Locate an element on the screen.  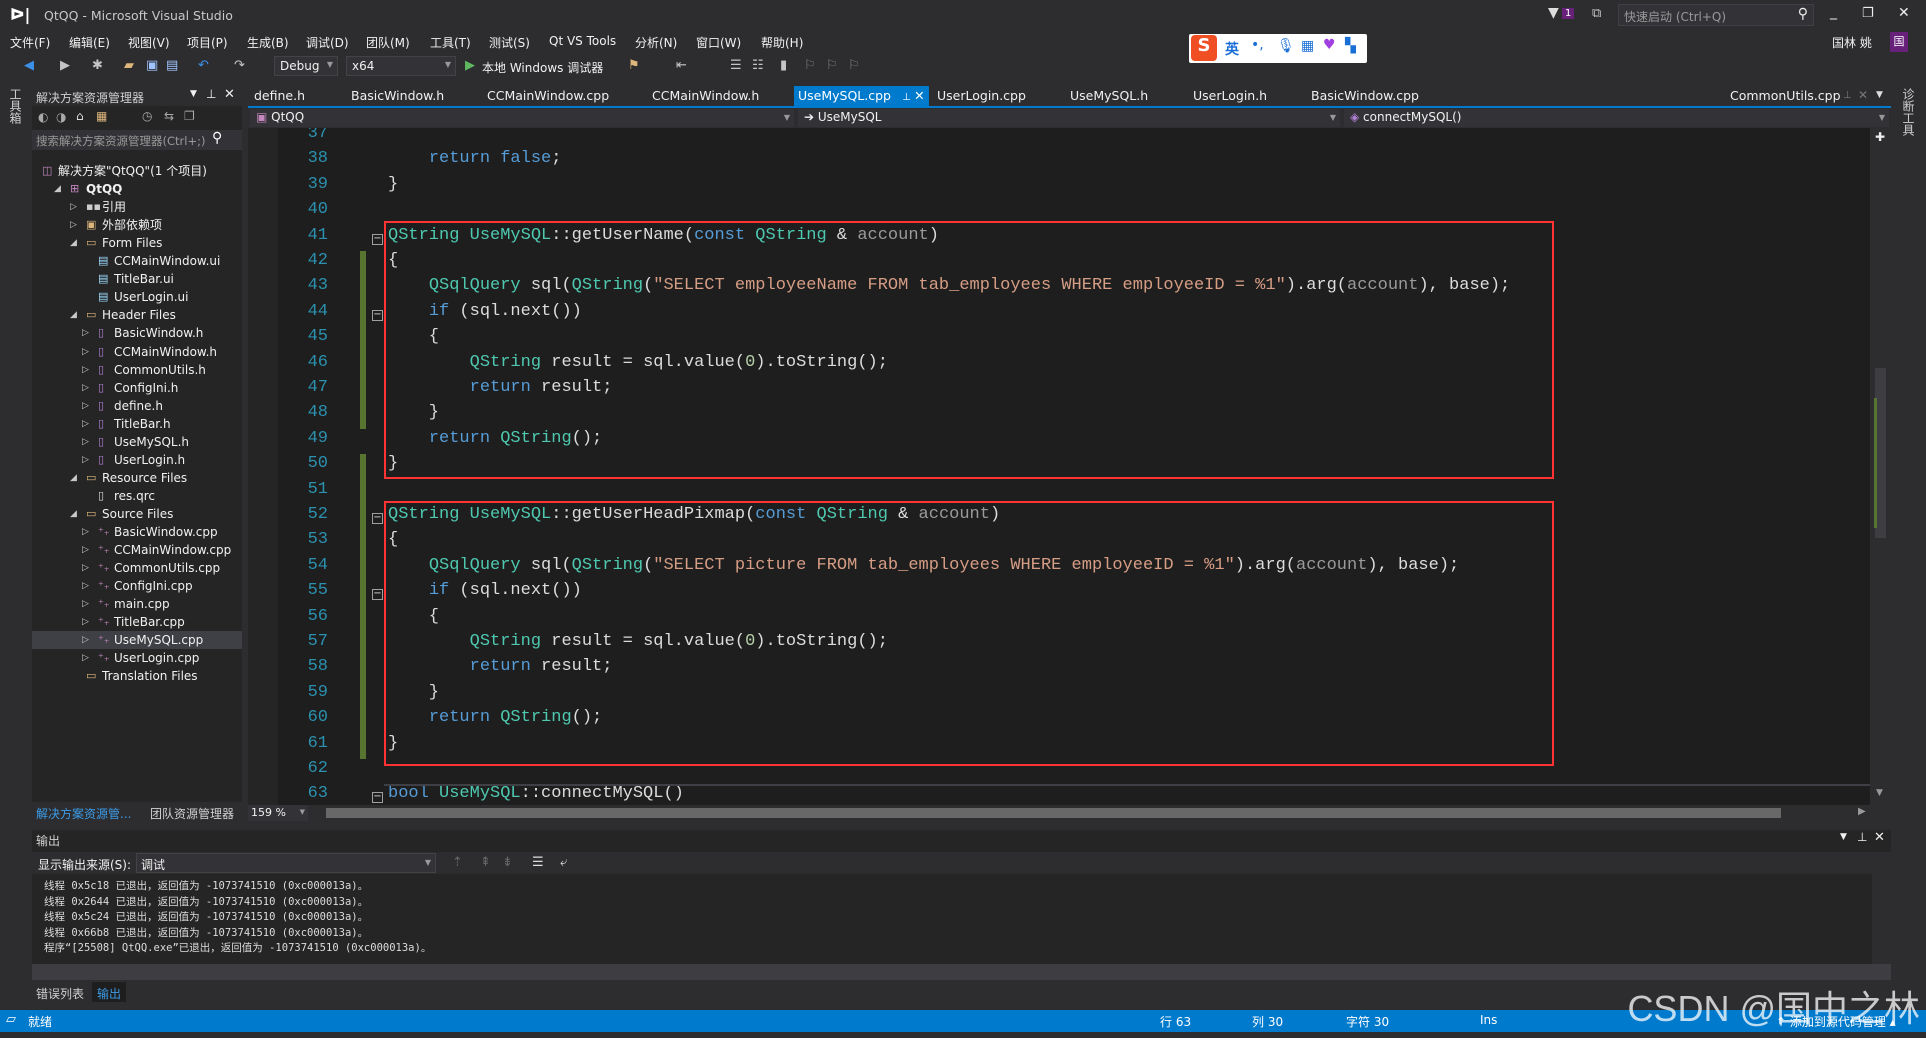
tree-item: ◢ ⊞ QtQQ is located at coordinates (137, 189).